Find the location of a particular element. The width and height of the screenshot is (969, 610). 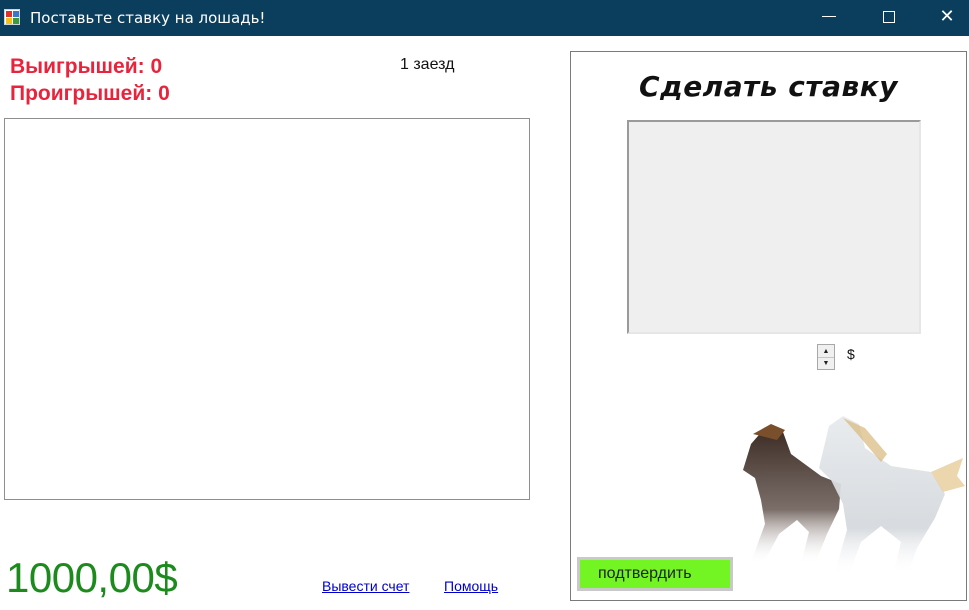

chevron-down-icon: ▼ is located at coordinates (826, 363).